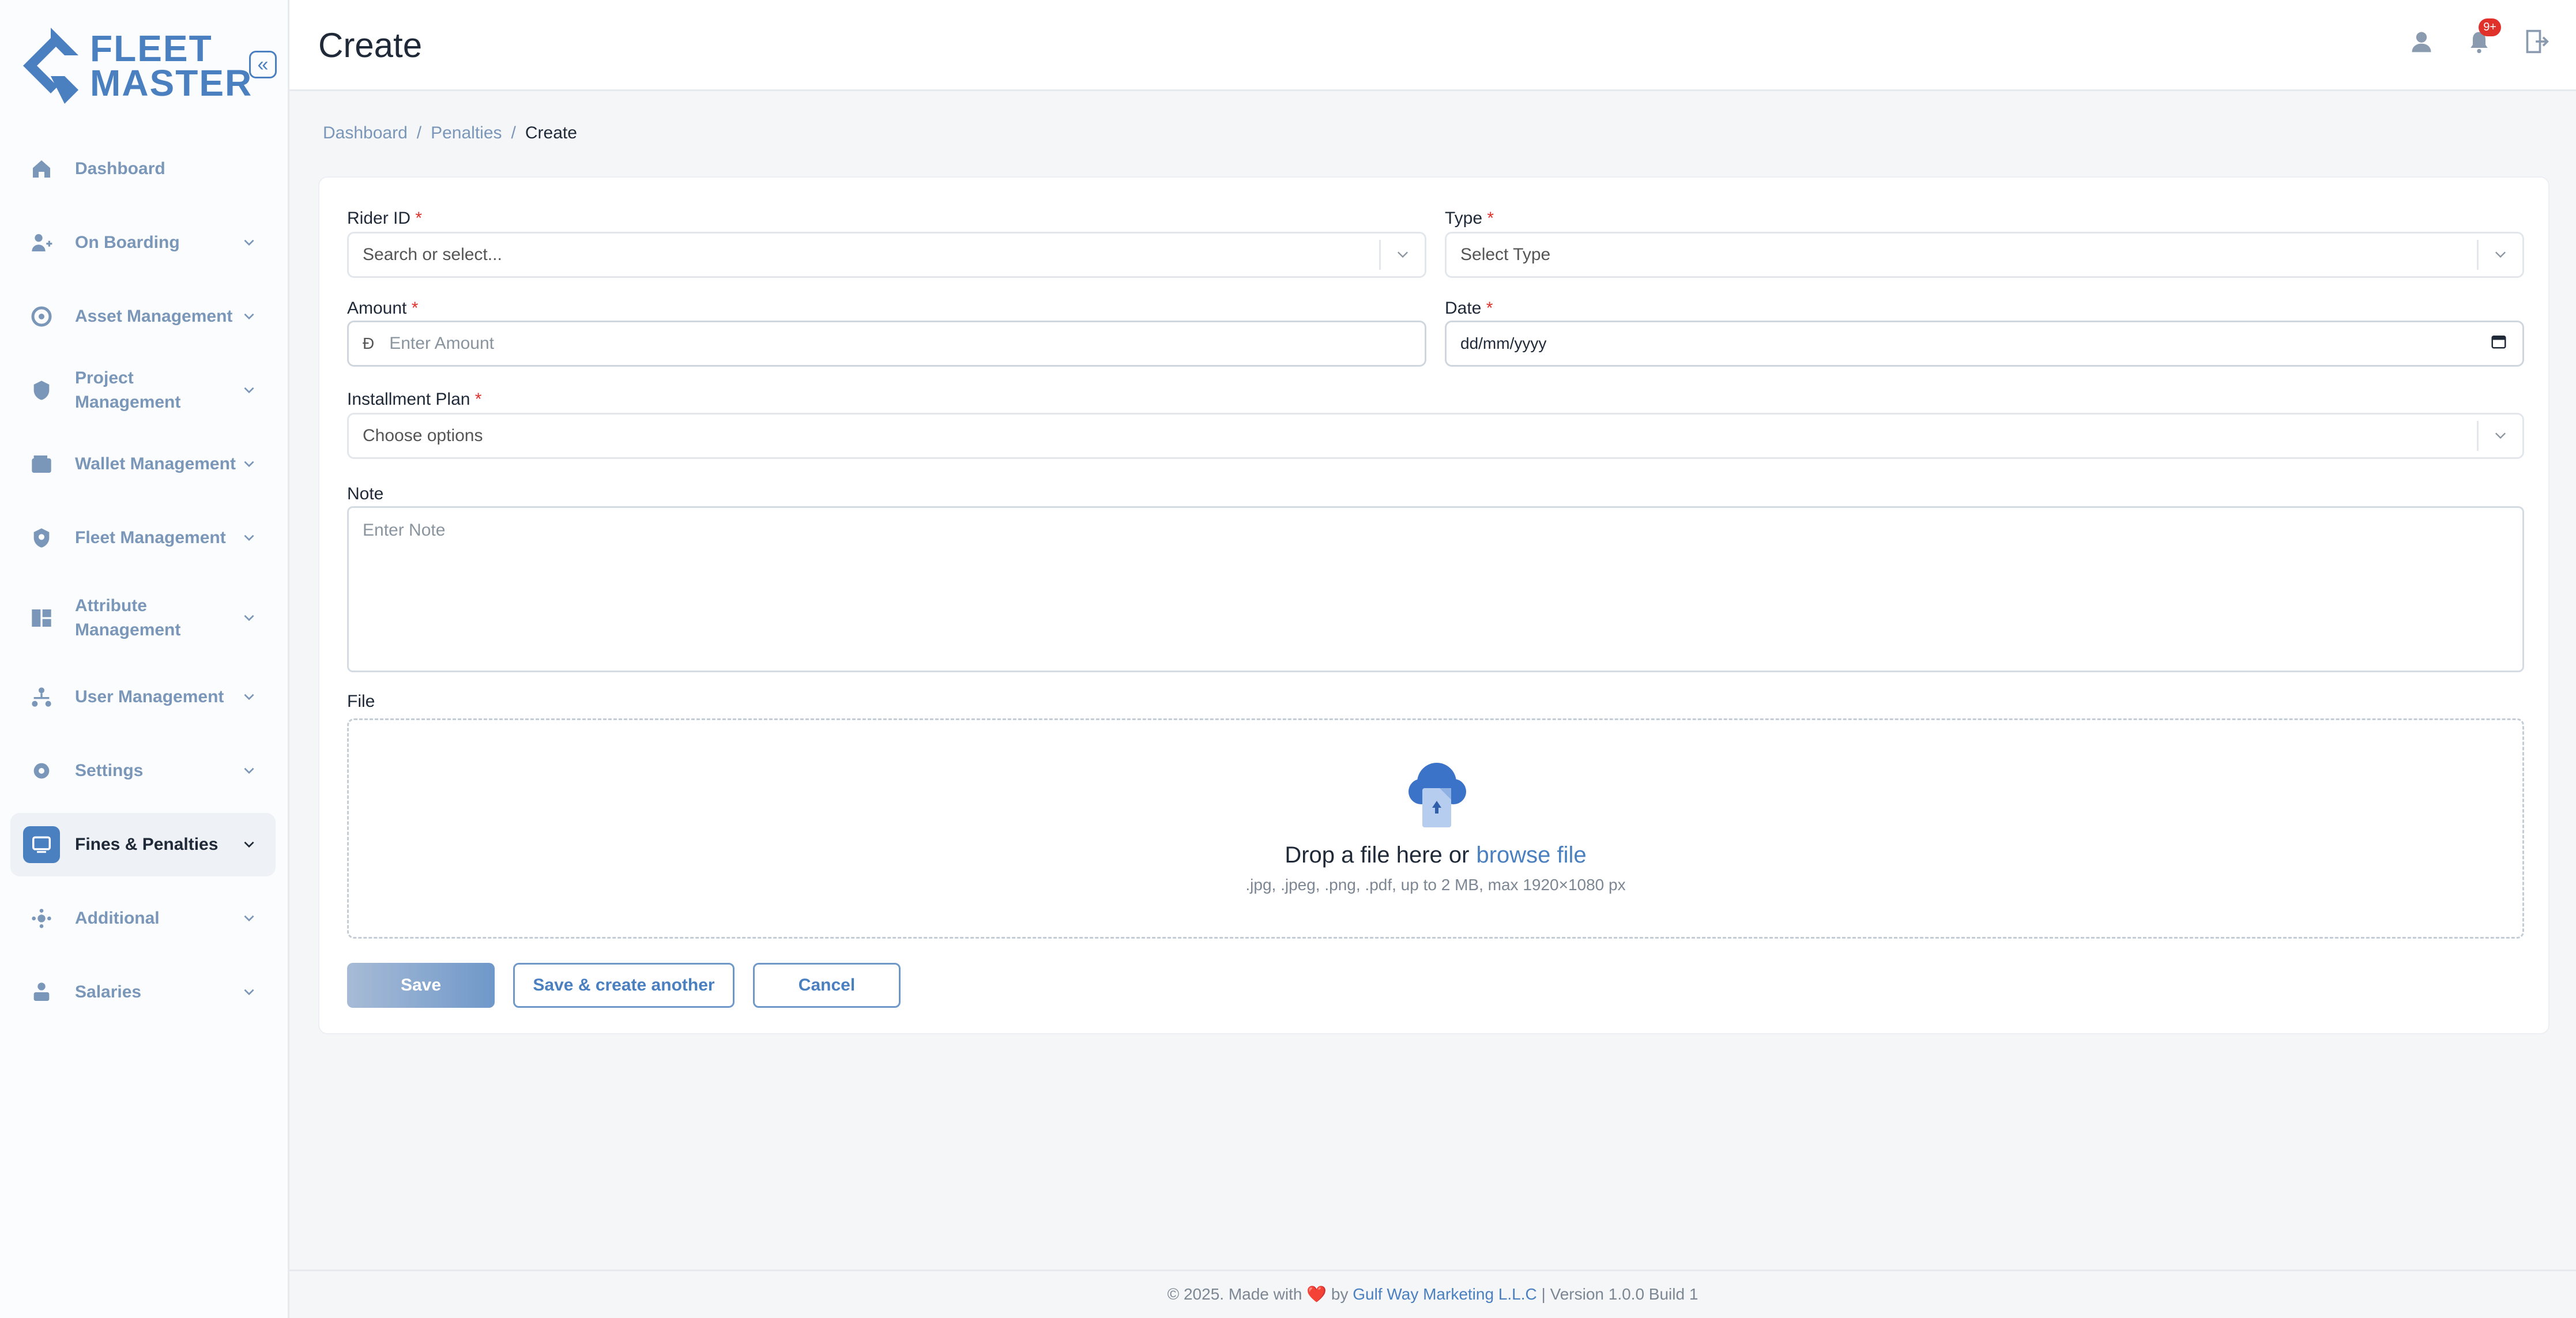  I want to click on logo-line1: FLEET, so click(151, 49).